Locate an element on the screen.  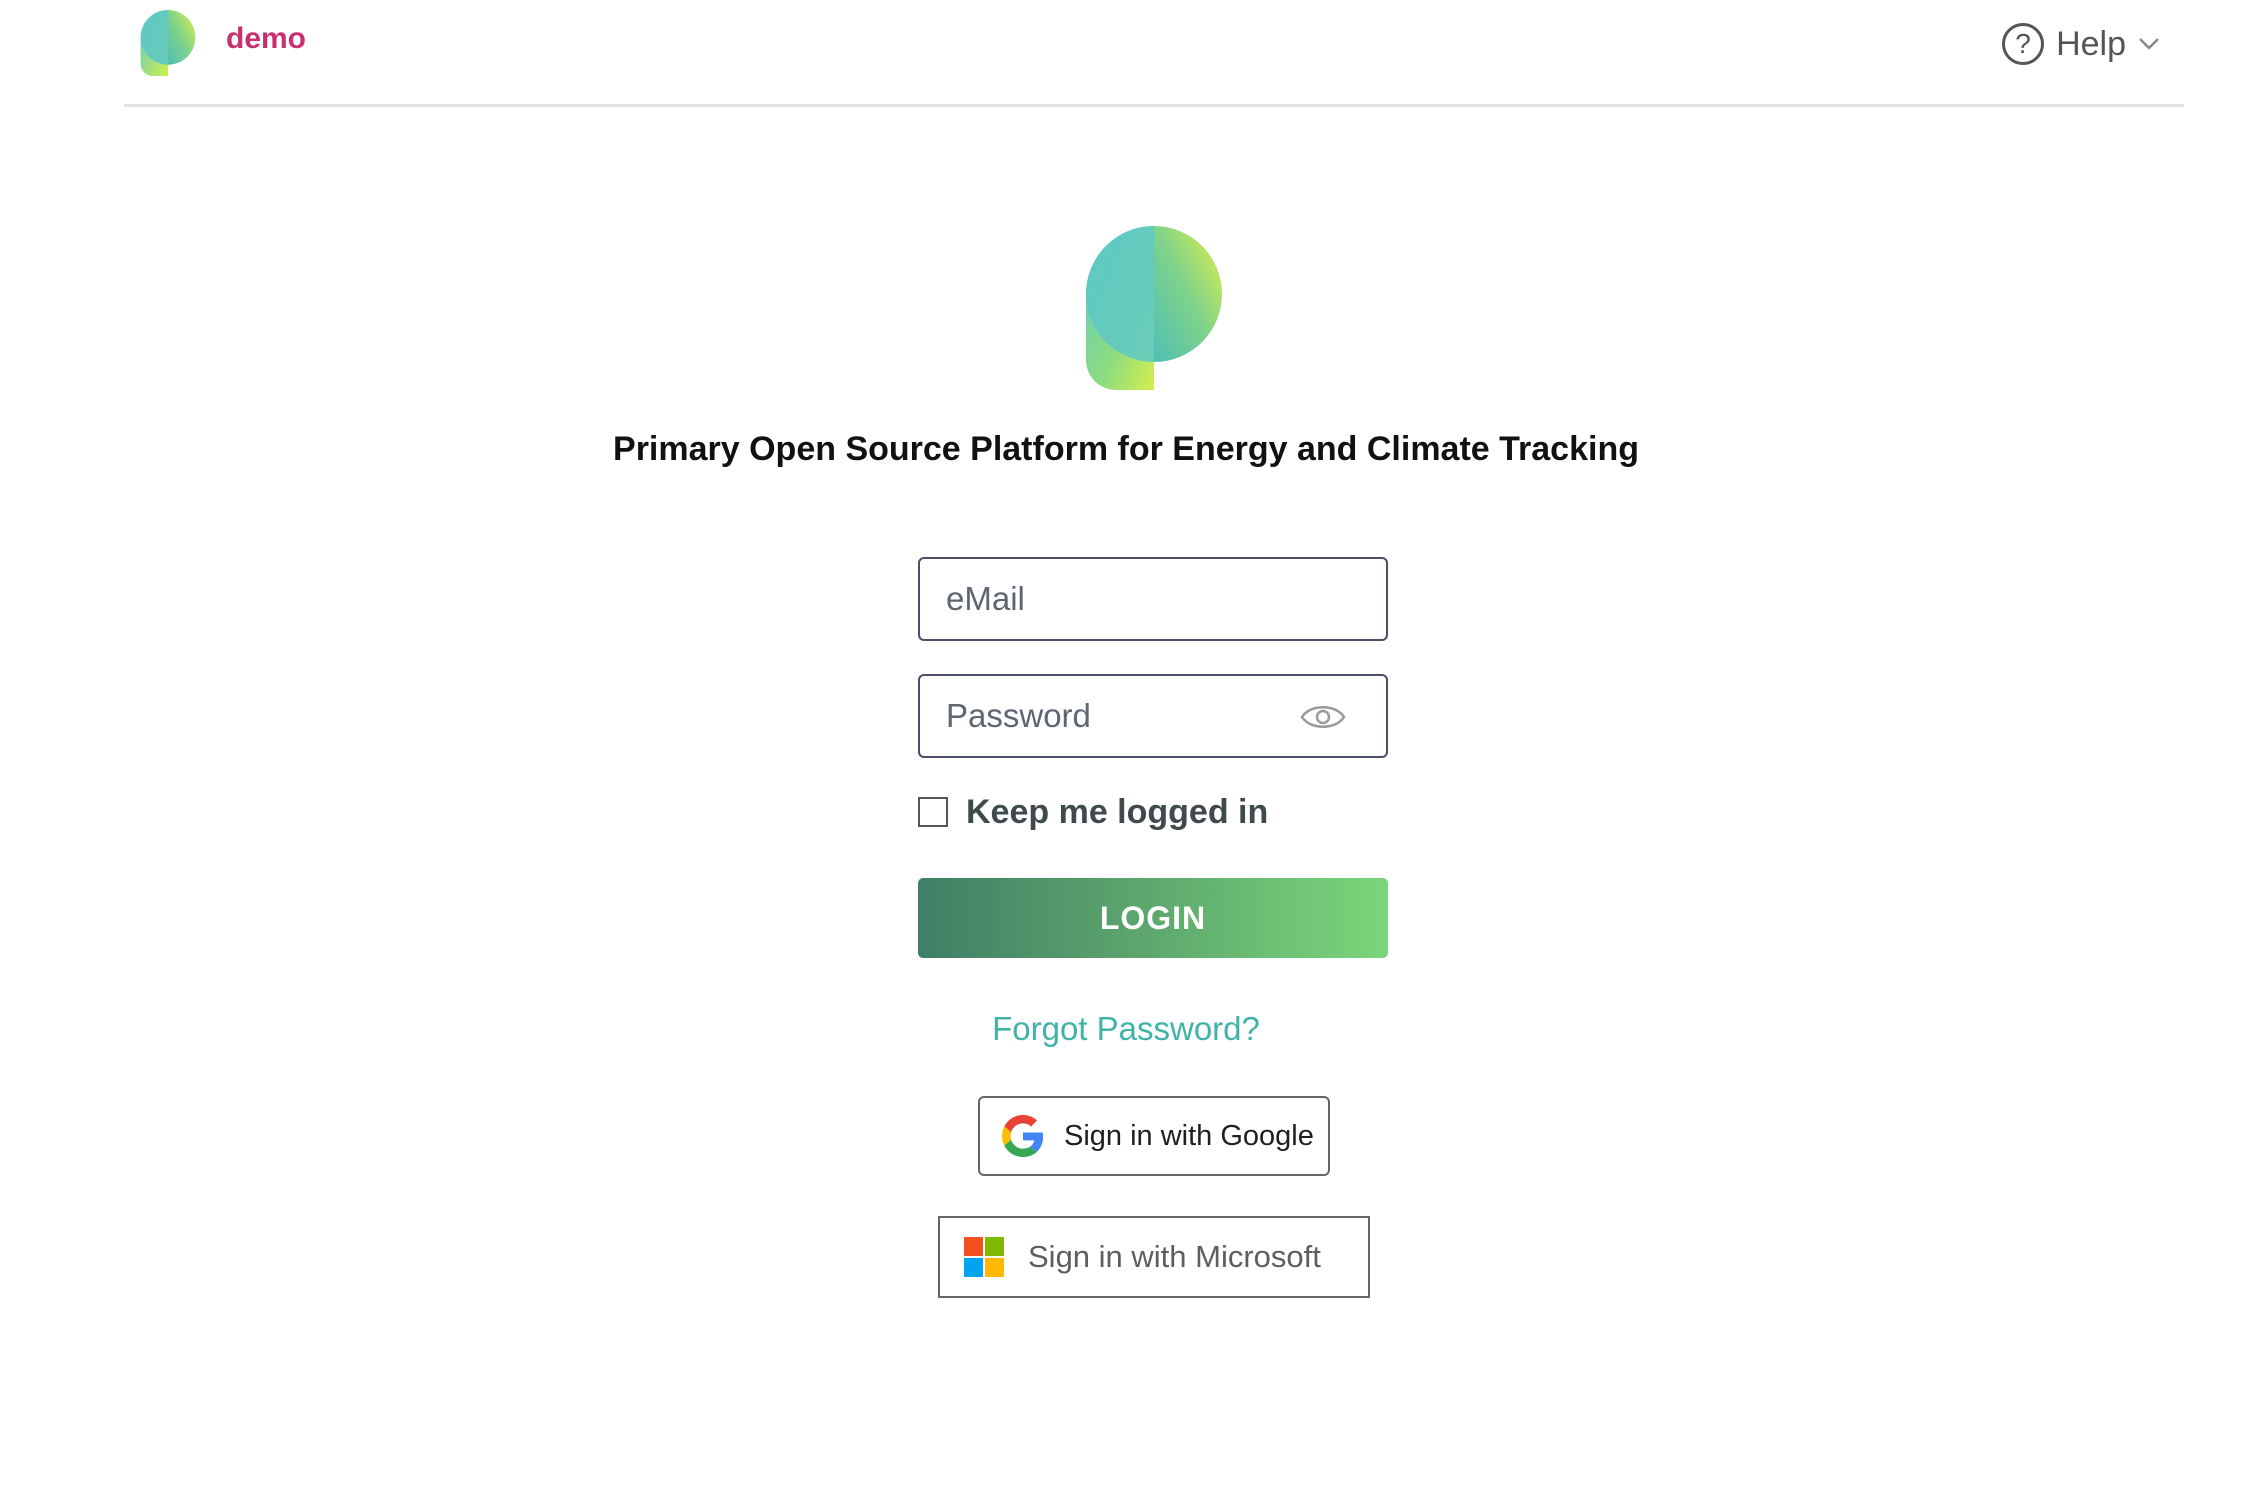
sign-in-google-button: Sign in with Google is located at coordinates (1154, 1136).